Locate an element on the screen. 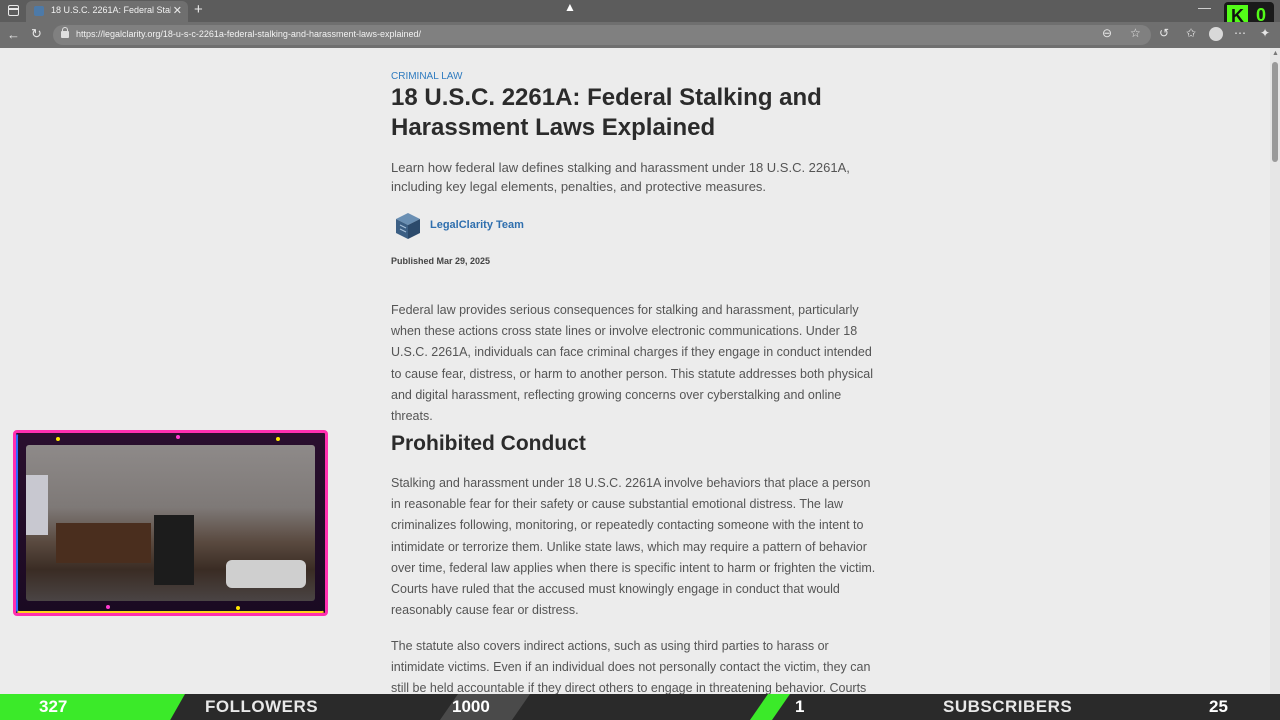  webcam-feed is located at coordinates (170, 523).